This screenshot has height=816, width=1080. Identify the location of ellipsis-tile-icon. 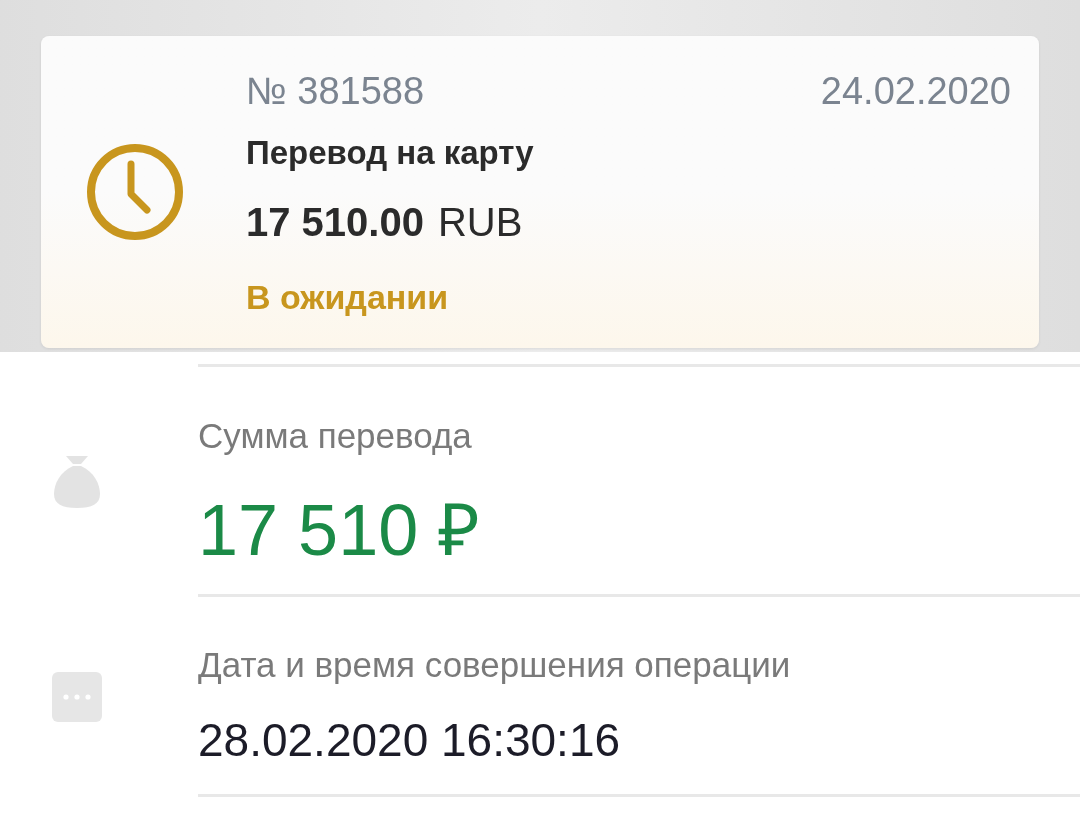
(77, 697).